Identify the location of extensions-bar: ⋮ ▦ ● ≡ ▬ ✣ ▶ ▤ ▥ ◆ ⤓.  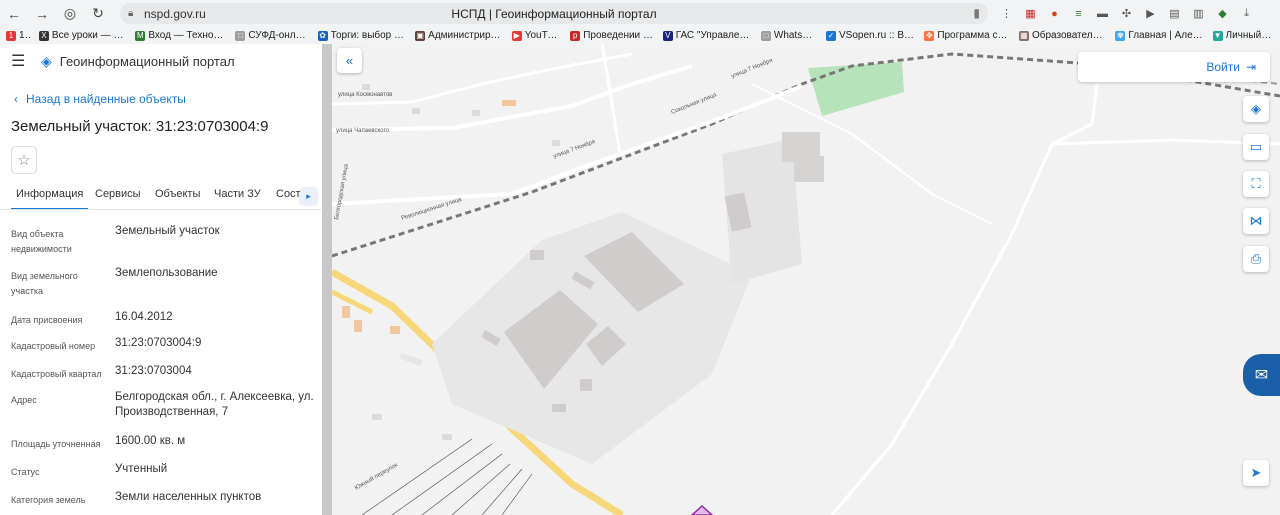
(1126, 13).